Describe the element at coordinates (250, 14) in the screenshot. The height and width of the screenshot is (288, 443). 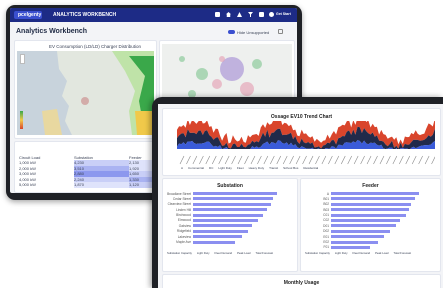
I see `filter-icon` at that location.